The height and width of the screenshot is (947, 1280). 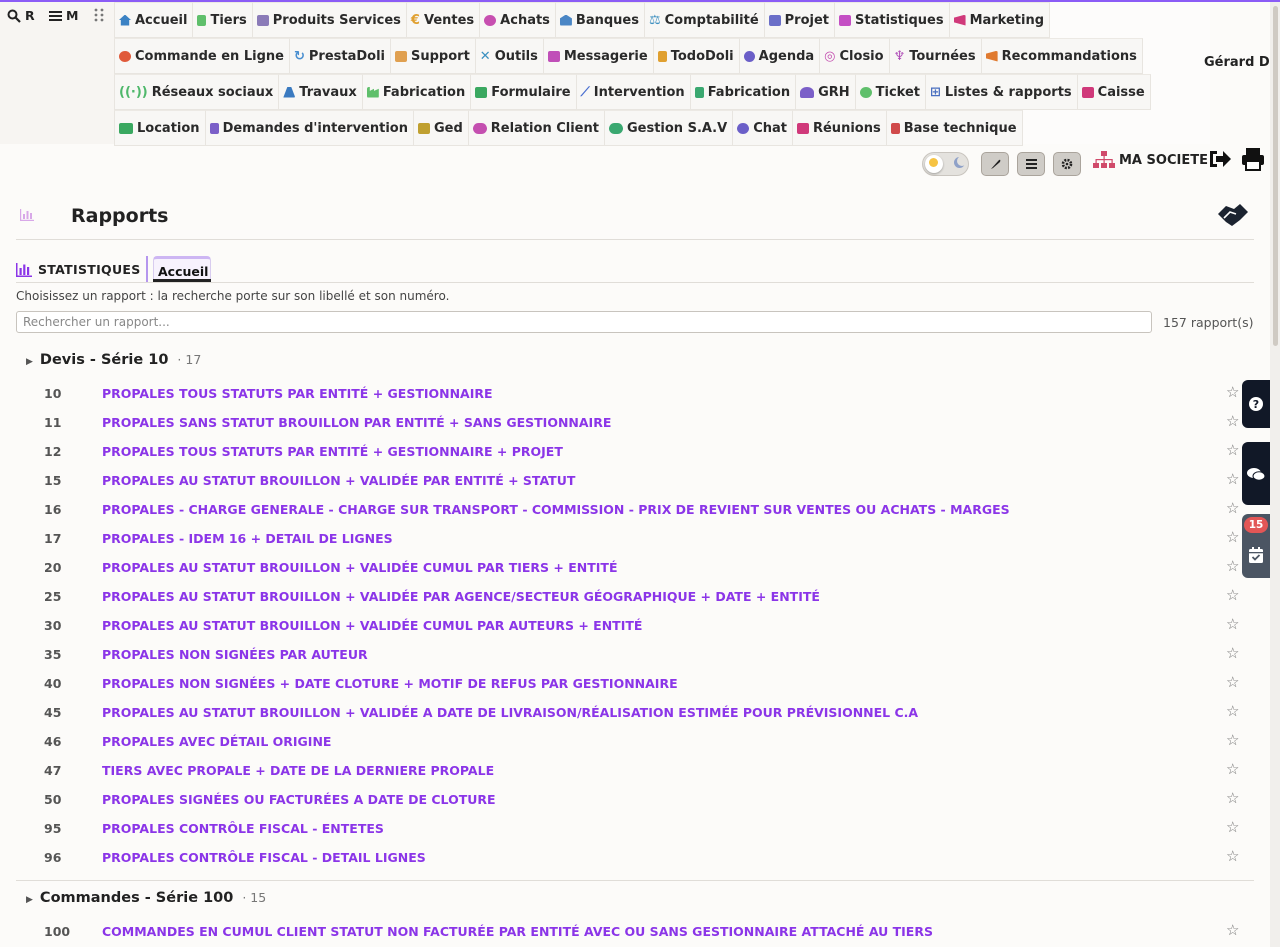 What do you see at coordinates (524, 92) in the screenshot?
I see `menu-item-formulaire: Formulaire` at bounding box center [524, 92].